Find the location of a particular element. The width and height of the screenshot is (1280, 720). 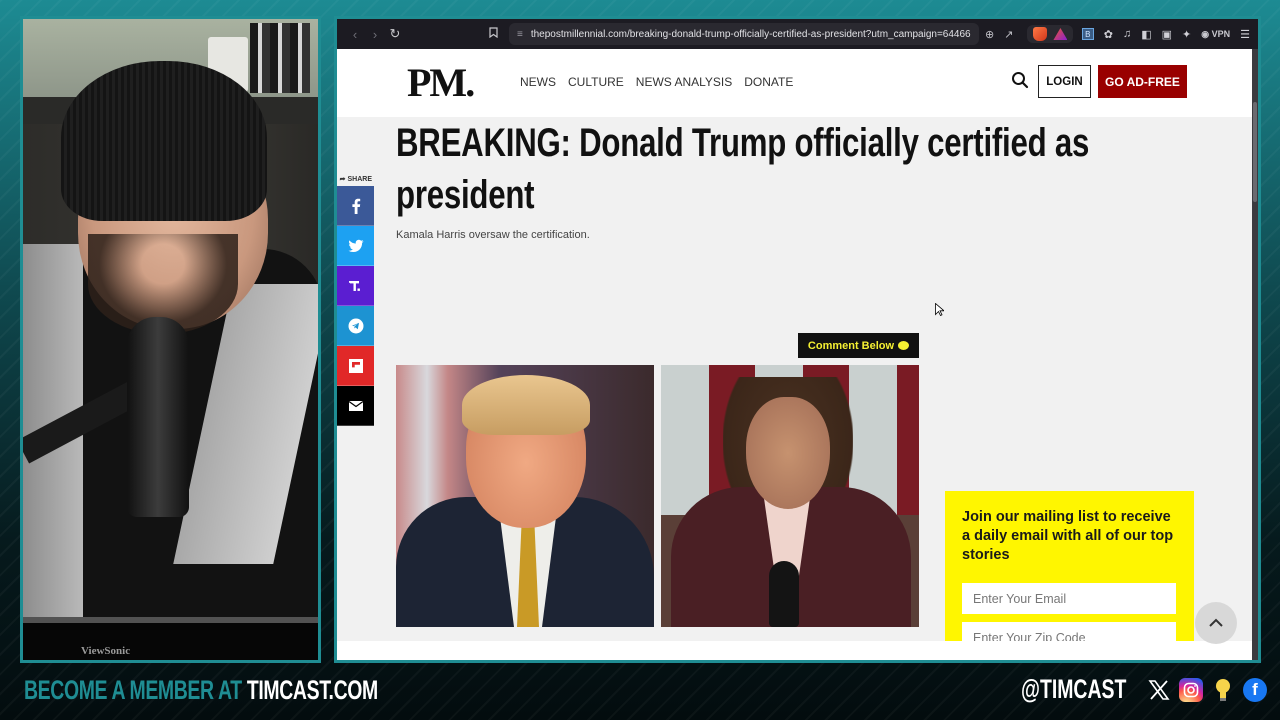

reload-icon: ↻ is located at coordinates (395, 34).